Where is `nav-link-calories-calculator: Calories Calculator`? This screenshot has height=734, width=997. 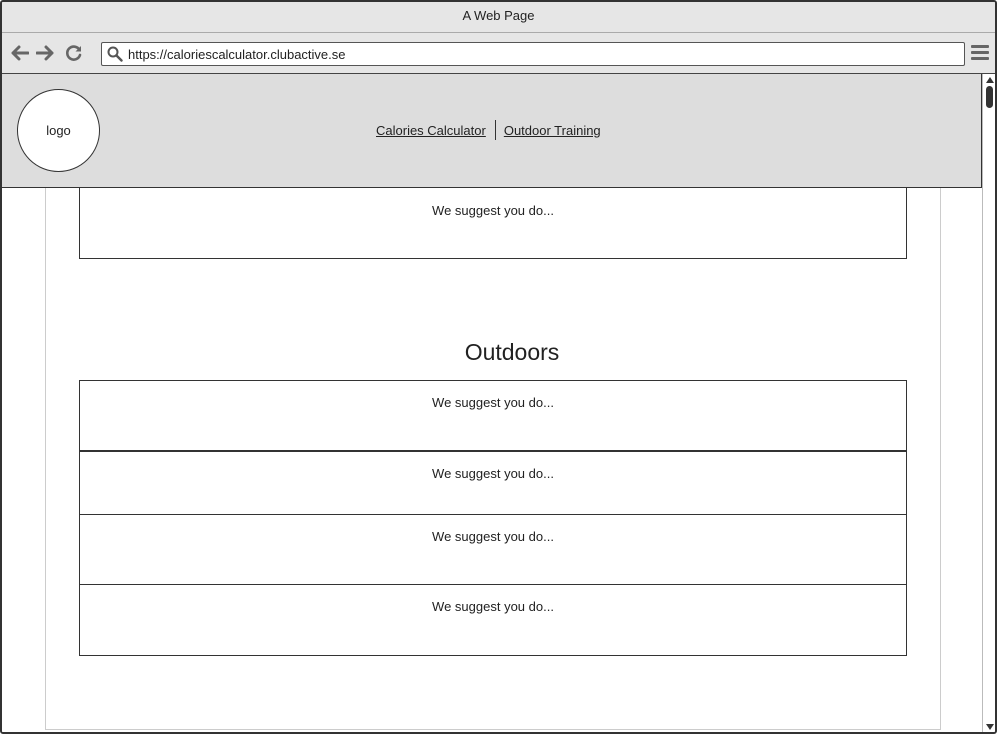 nav-link-calories-calculator: Calories Calculator is located at coordinates (431, 130).